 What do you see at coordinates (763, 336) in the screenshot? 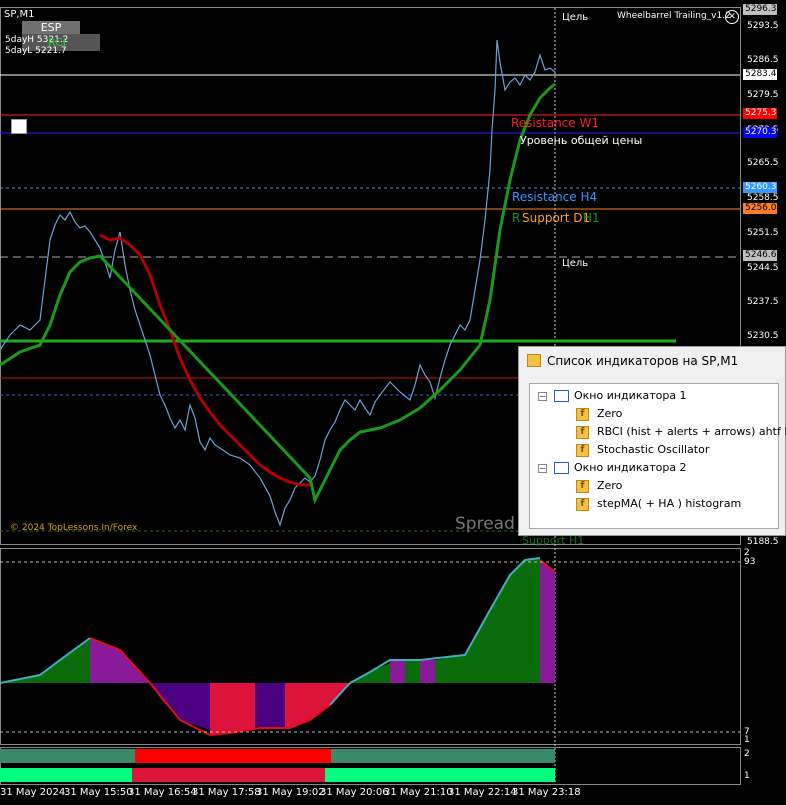
I see `price-tick: 5230.5` at bounding box center [763, 336].